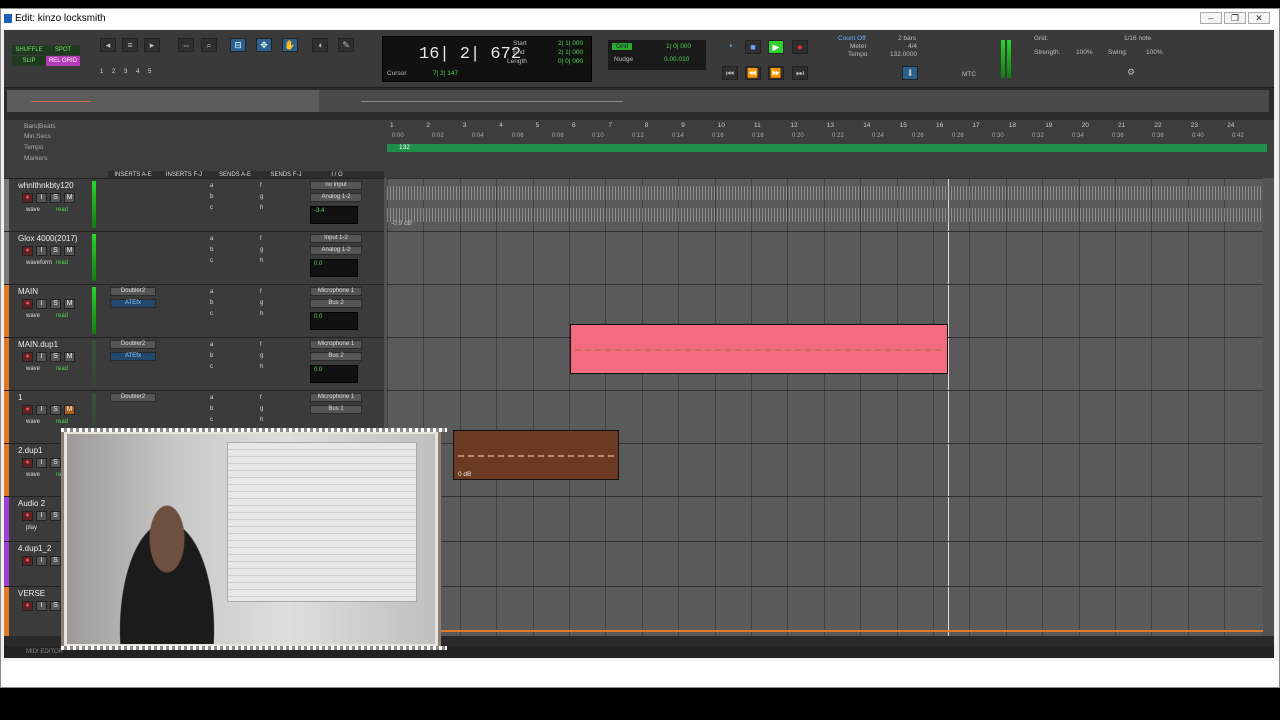 This screenshot has width=1280, height=720. Describe the element at coordinates (800, 73) in the screenshot. I see `go-to-end-icon: ⏭` at that location.